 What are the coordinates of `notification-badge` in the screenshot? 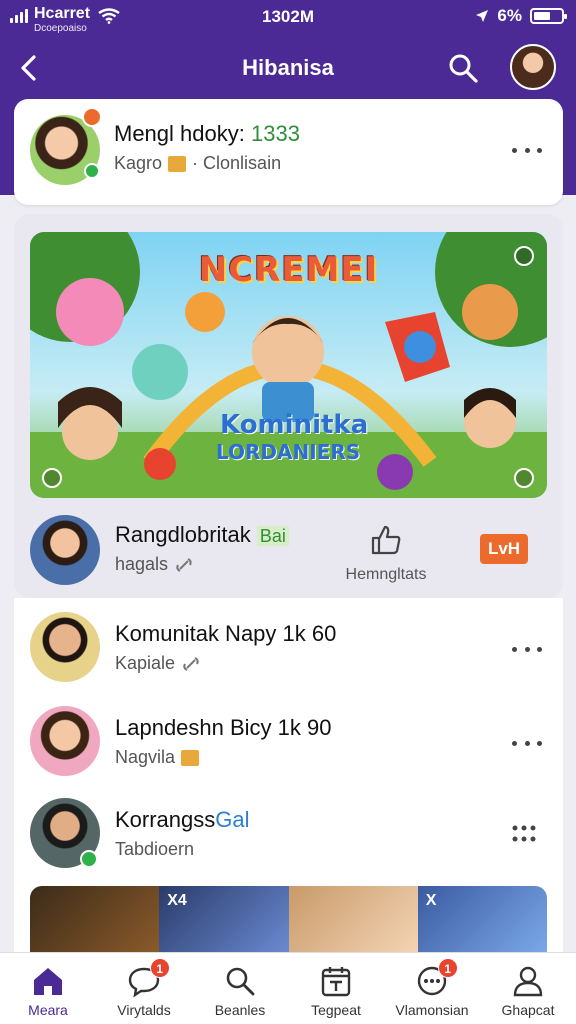 It's located at (92, 117).